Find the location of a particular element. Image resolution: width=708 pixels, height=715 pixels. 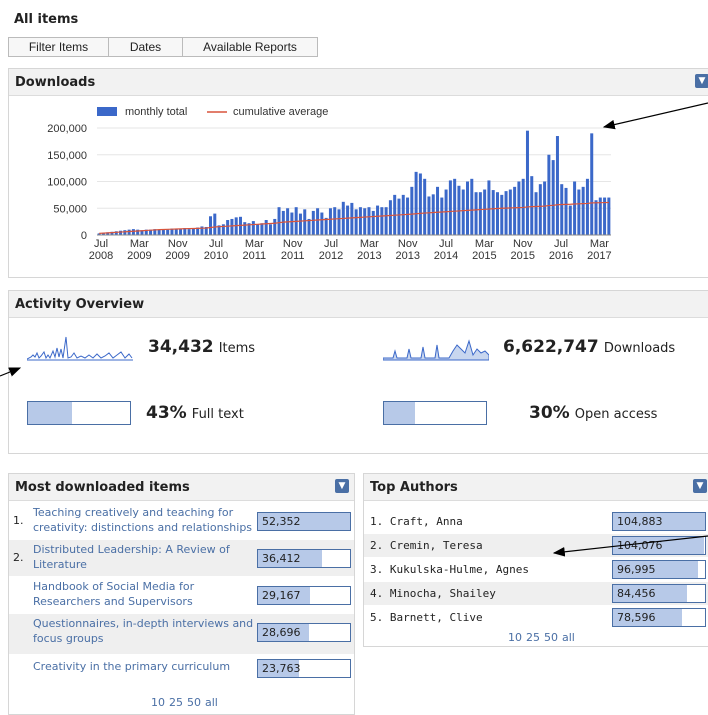

fulltext-progress is located at coordinates (79, 413).